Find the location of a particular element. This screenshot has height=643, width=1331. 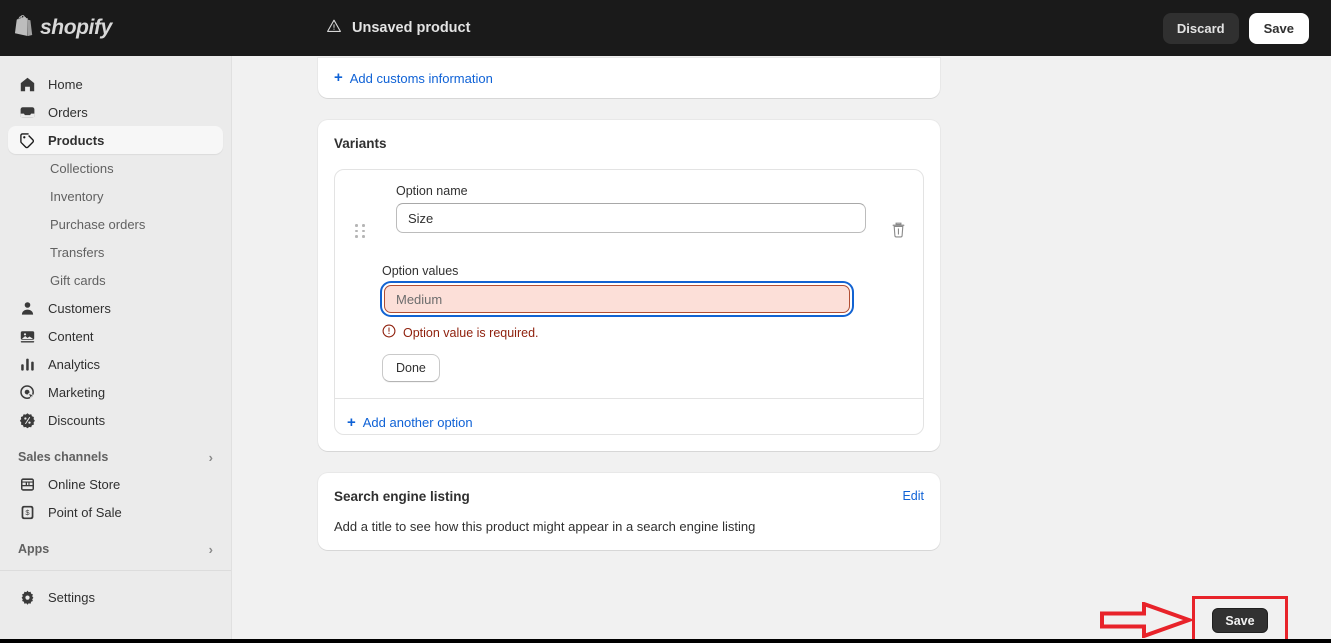

option-name-field-group: Option name is located at coordinates (633, 208).